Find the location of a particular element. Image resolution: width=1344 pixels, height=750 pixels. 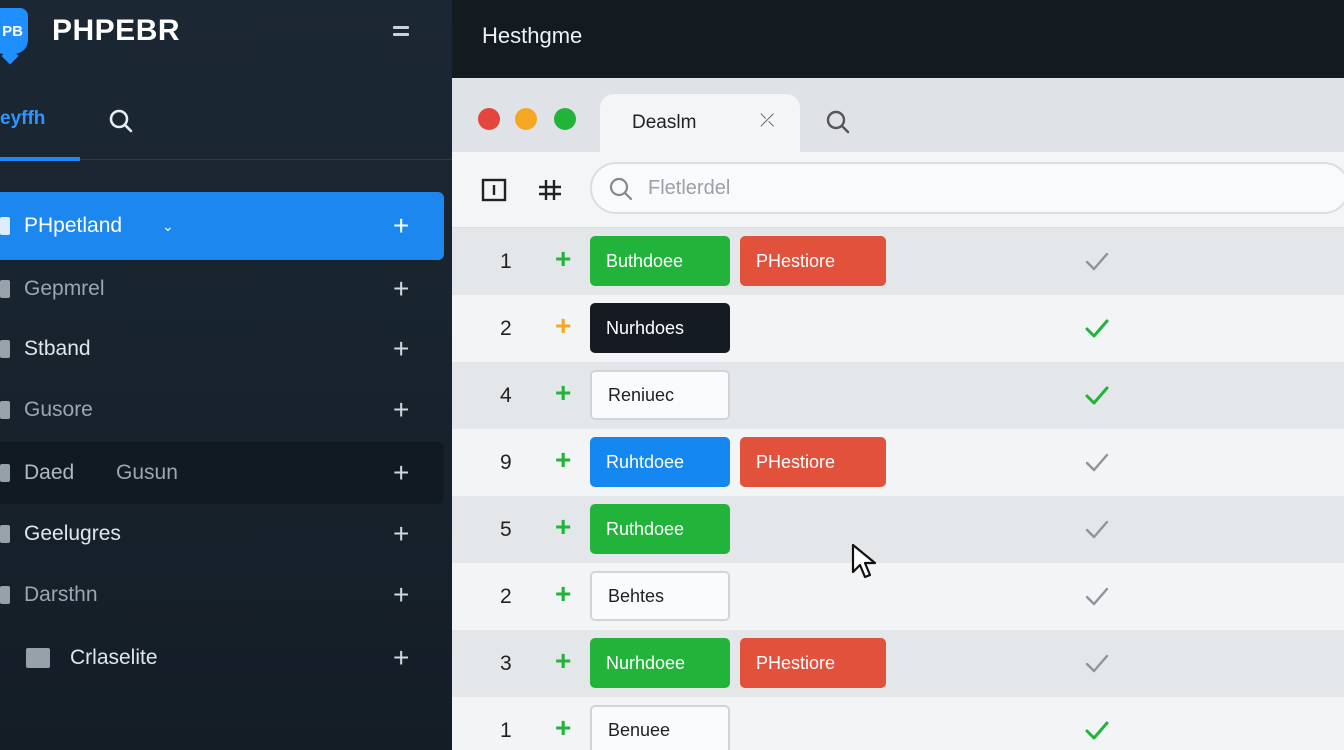

sidebar-item: Daed Gusun + is located at coordinates (222, 473).